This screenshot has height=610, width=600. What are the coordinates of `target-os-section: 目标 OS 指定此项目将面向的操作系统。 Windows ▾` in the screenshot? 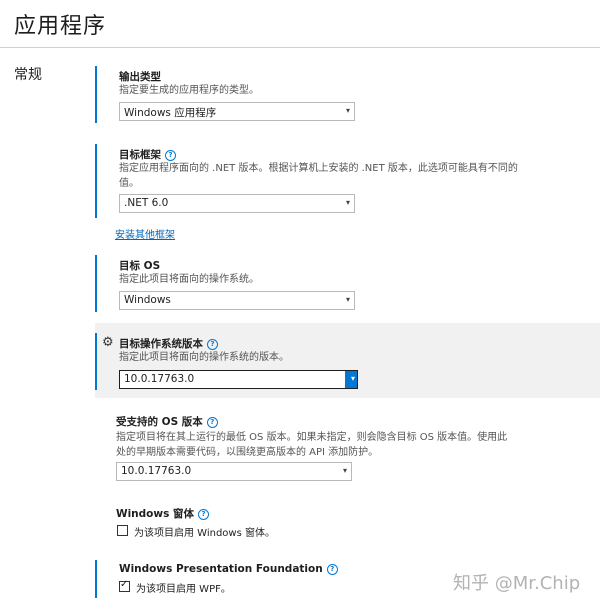 It's located at (347, 283).